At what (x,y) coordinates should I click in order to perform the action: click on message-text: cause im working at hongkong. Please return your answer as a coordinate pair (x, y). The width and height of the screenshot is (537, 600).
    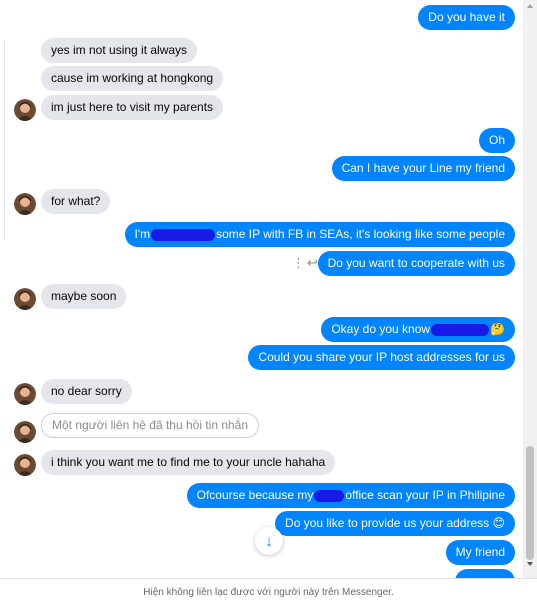
    Looking at the image, I should click on (132, 78).